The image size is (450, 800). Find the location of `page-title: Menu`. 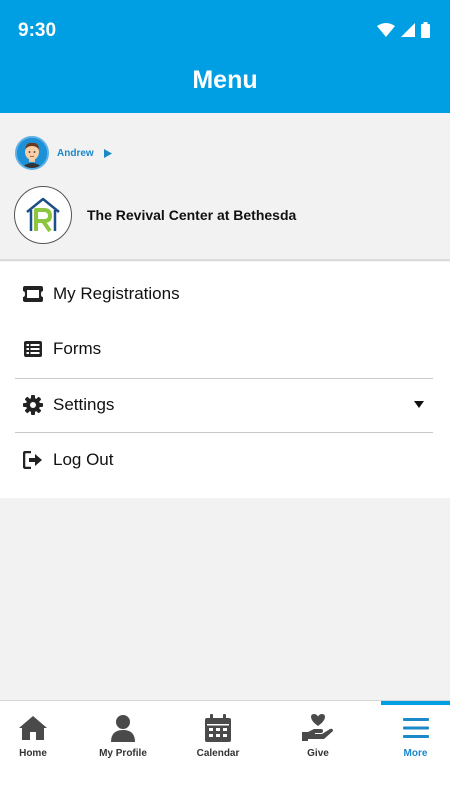

page-title: Menu is located at coordinates (225, 80).